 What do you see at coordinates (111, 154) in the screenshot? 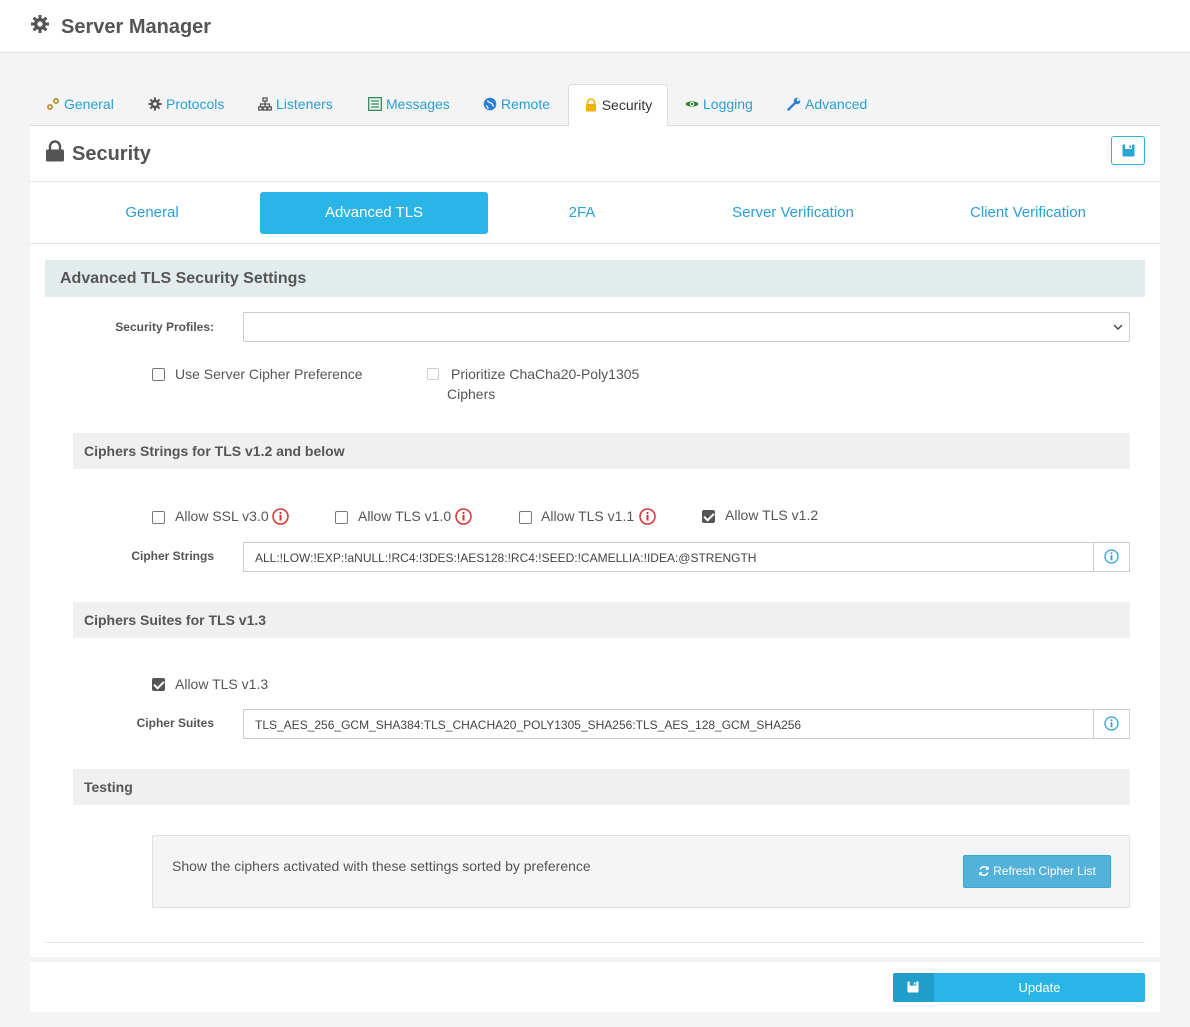
I see `panel-title: Security` at bounding box center [111, 154].